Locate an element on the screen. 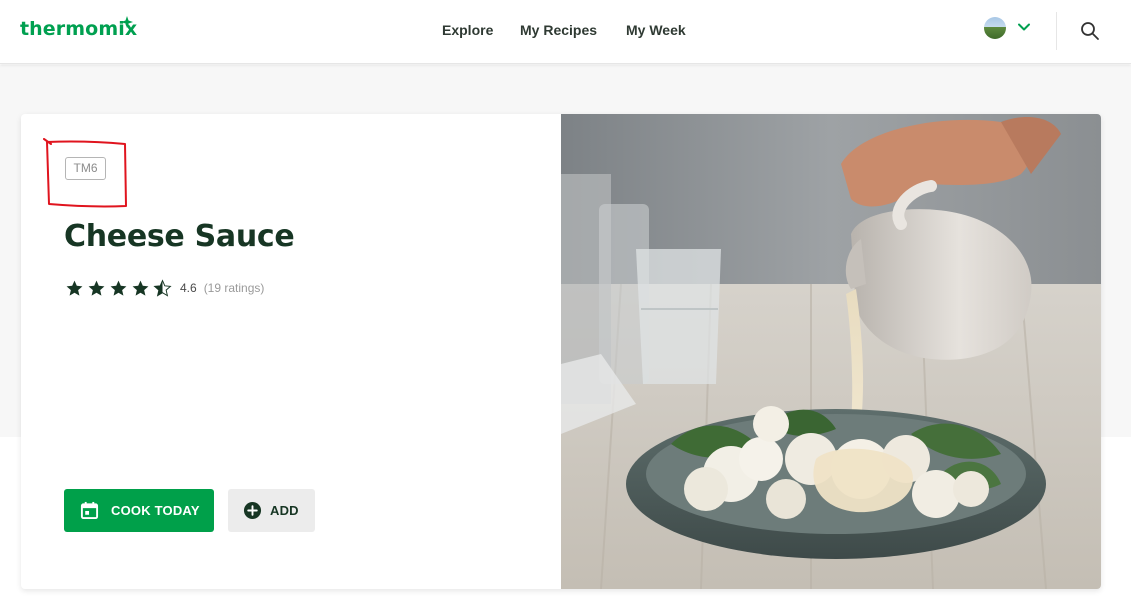  top-header: thermomix Explore My Recipes My Week is located at coordinates (565, 32).